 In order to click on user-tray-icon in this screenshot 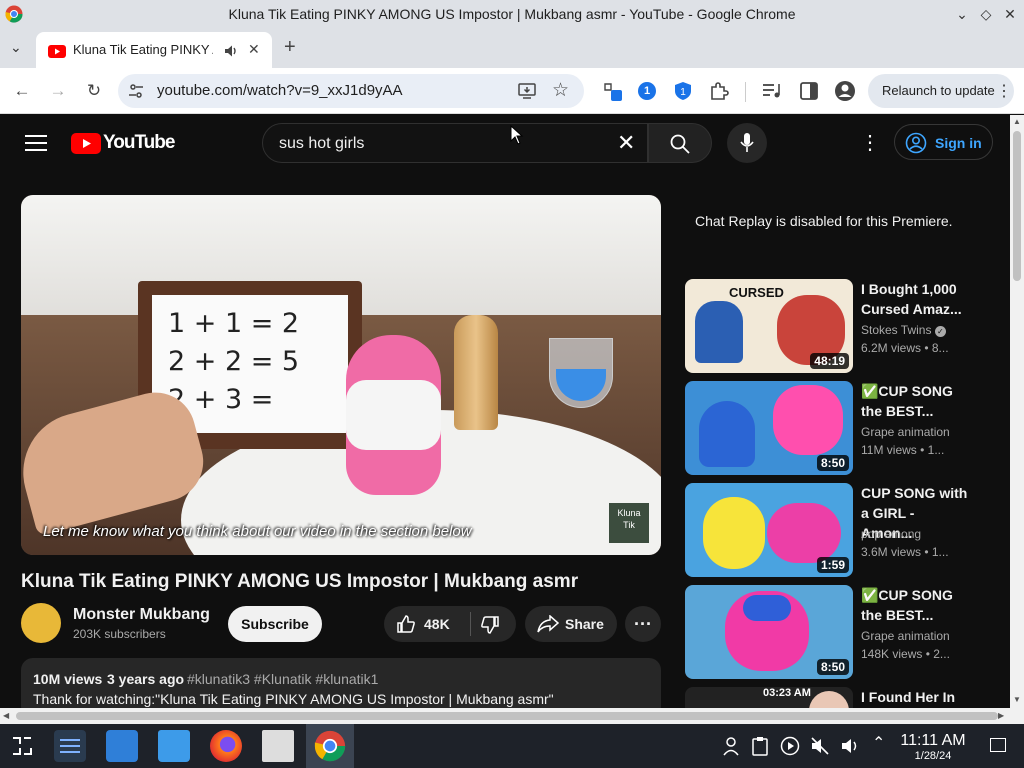, I will do `click(731, 746)`.